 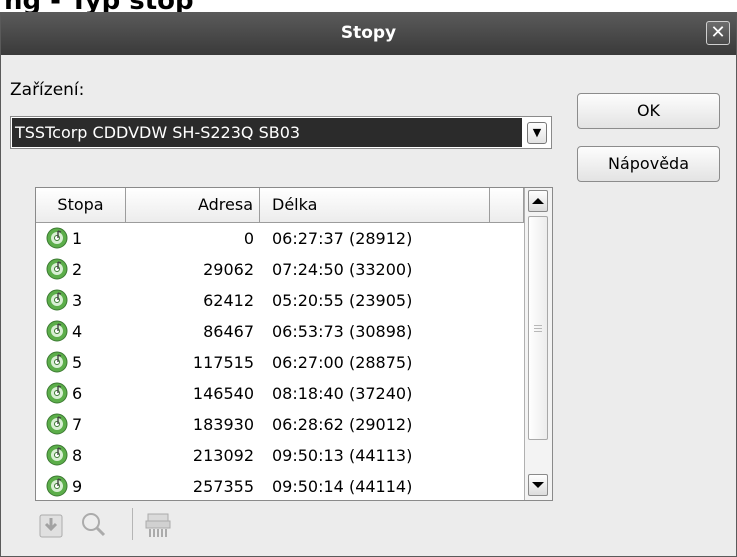 I want to click on track-row: 2 29062 07:24:50 (33200), so click(x=280, y=269).